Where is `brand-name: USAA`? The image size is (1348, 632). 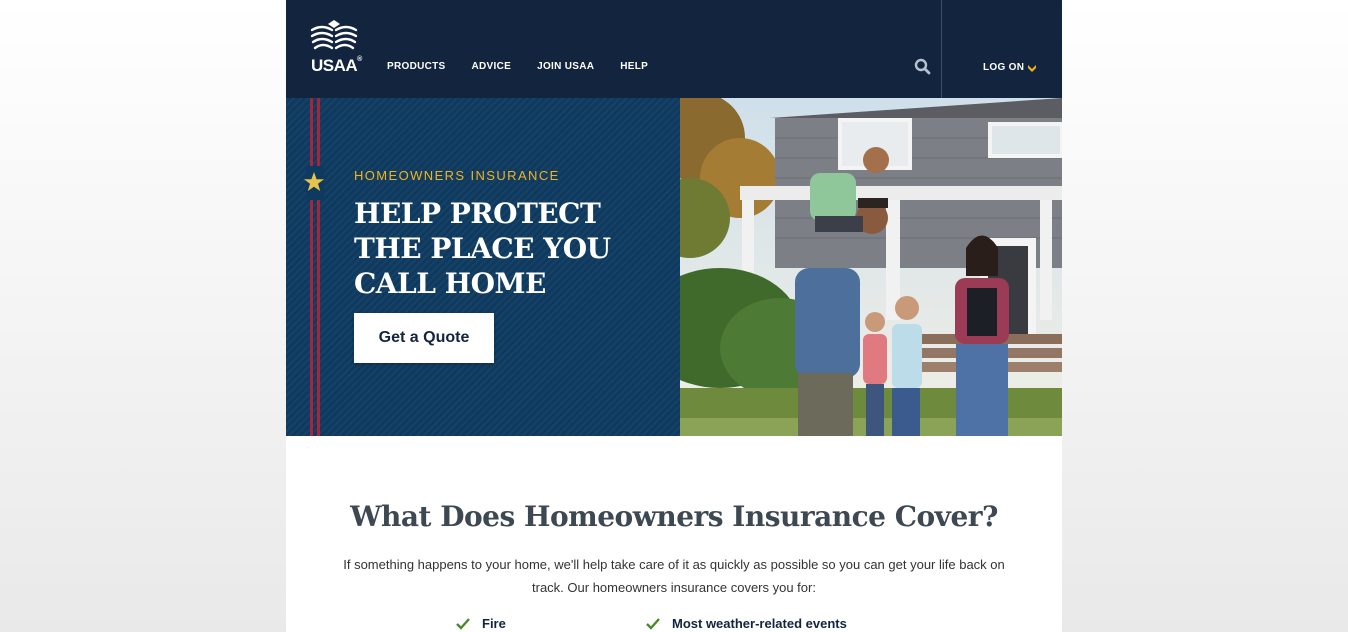
brand-name: USAA is located at coordinates (334, 65).